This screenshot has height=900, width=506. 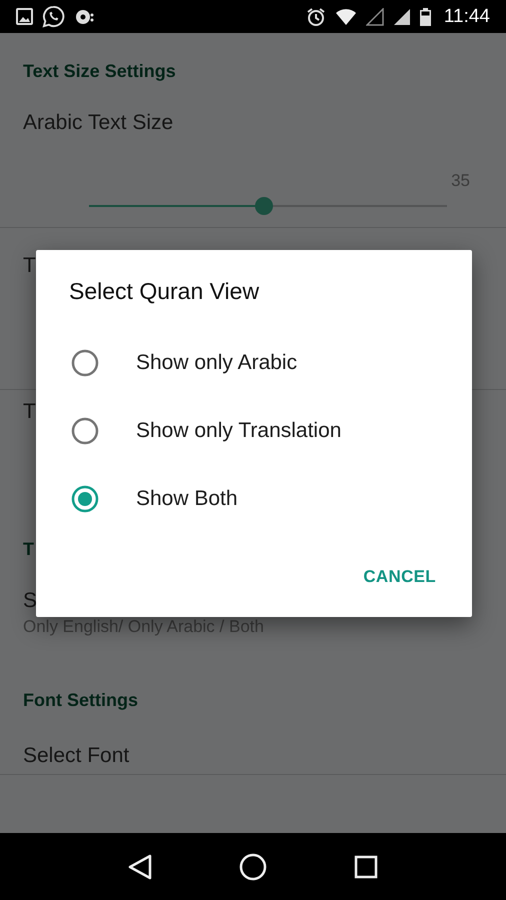 I want to click on back-icon, so click(x=140, y=867).